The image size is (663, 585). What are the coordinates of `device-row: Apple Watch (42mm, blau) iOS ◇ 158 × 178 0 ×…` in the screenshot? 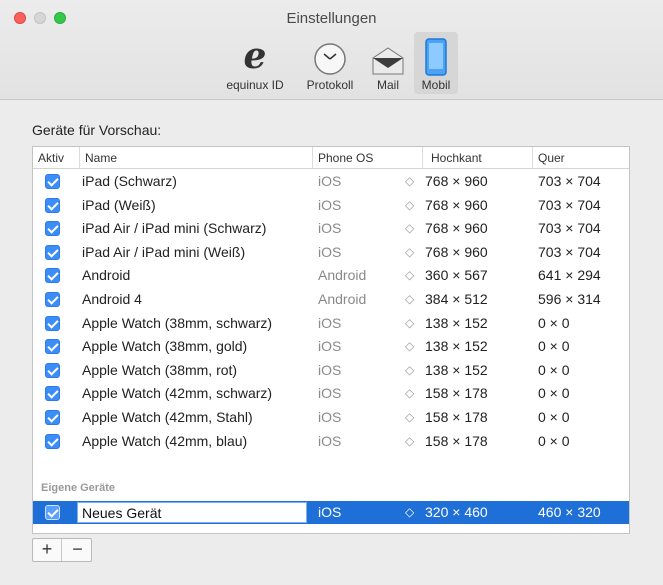 It's located at (331, 441).